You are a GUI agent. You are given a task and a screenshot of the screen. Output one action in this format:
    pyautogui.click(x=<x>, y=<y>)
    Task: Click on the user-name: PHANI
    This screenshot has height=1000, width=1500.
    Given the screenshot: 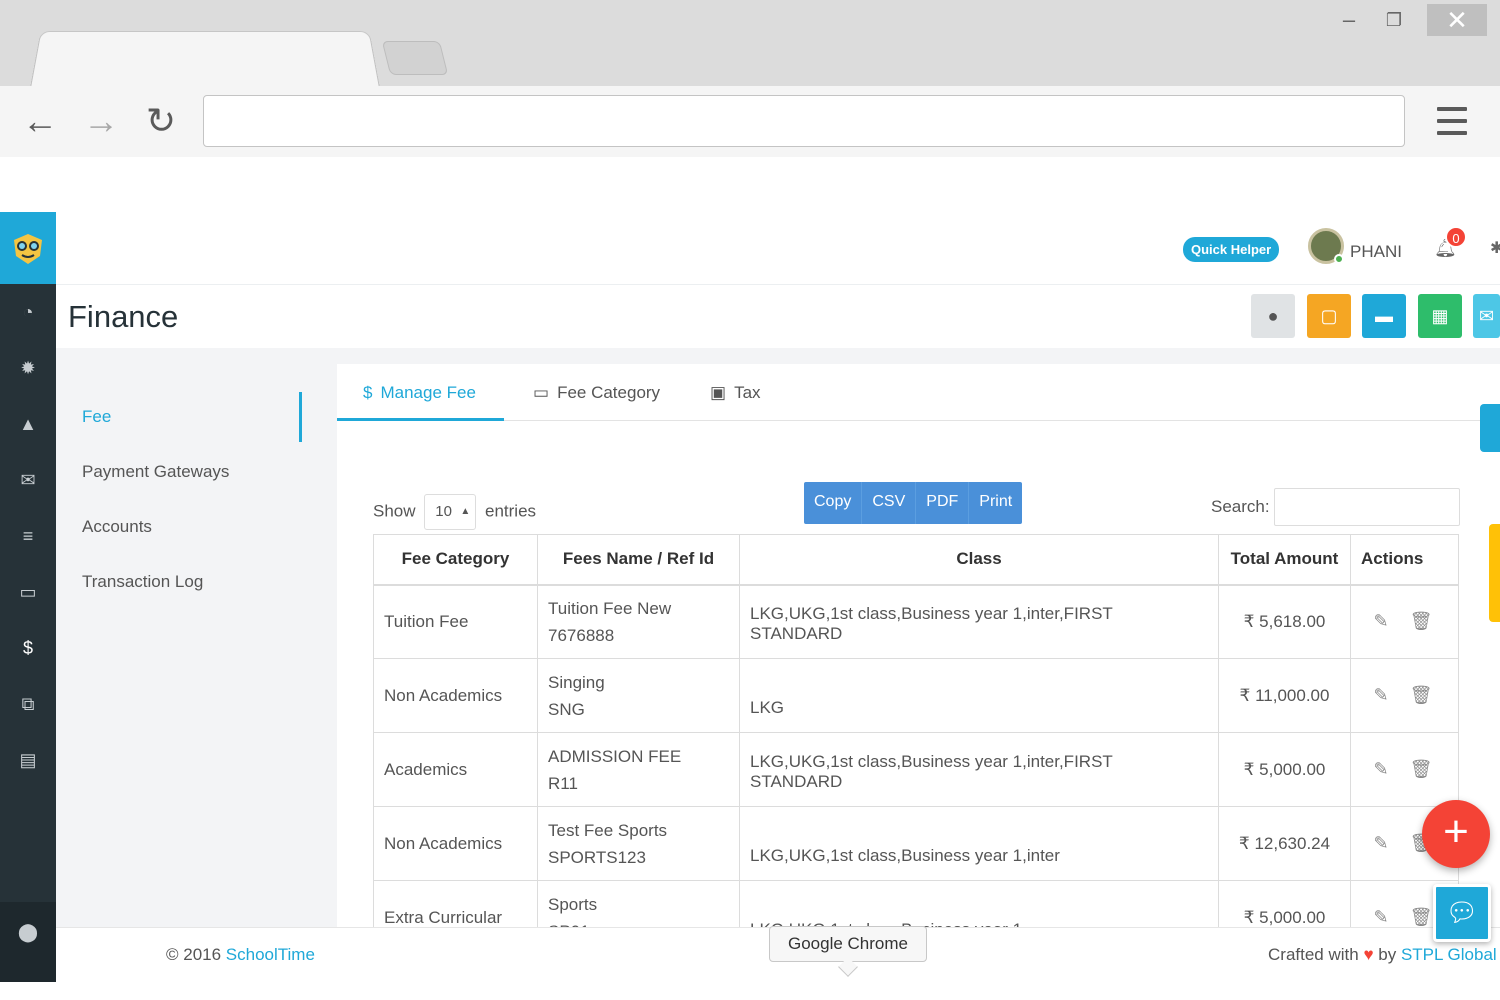 What is the action you would take?
    pyautogui.click(x=1376, y=252)
    